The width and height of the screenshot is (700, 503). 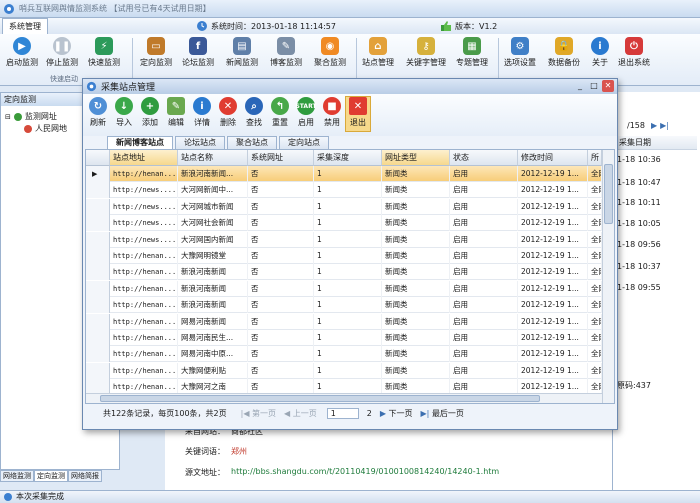 I want to click on start-monitor-button: ▶ 启动监测, so click(x=22, y=54).